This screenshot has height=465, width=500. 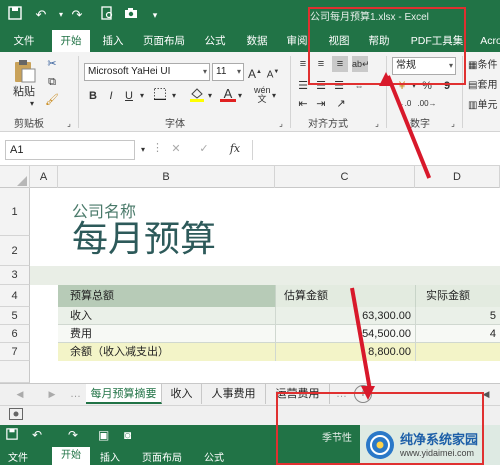 I want to click on formula-input, so click(x=376, y=150).